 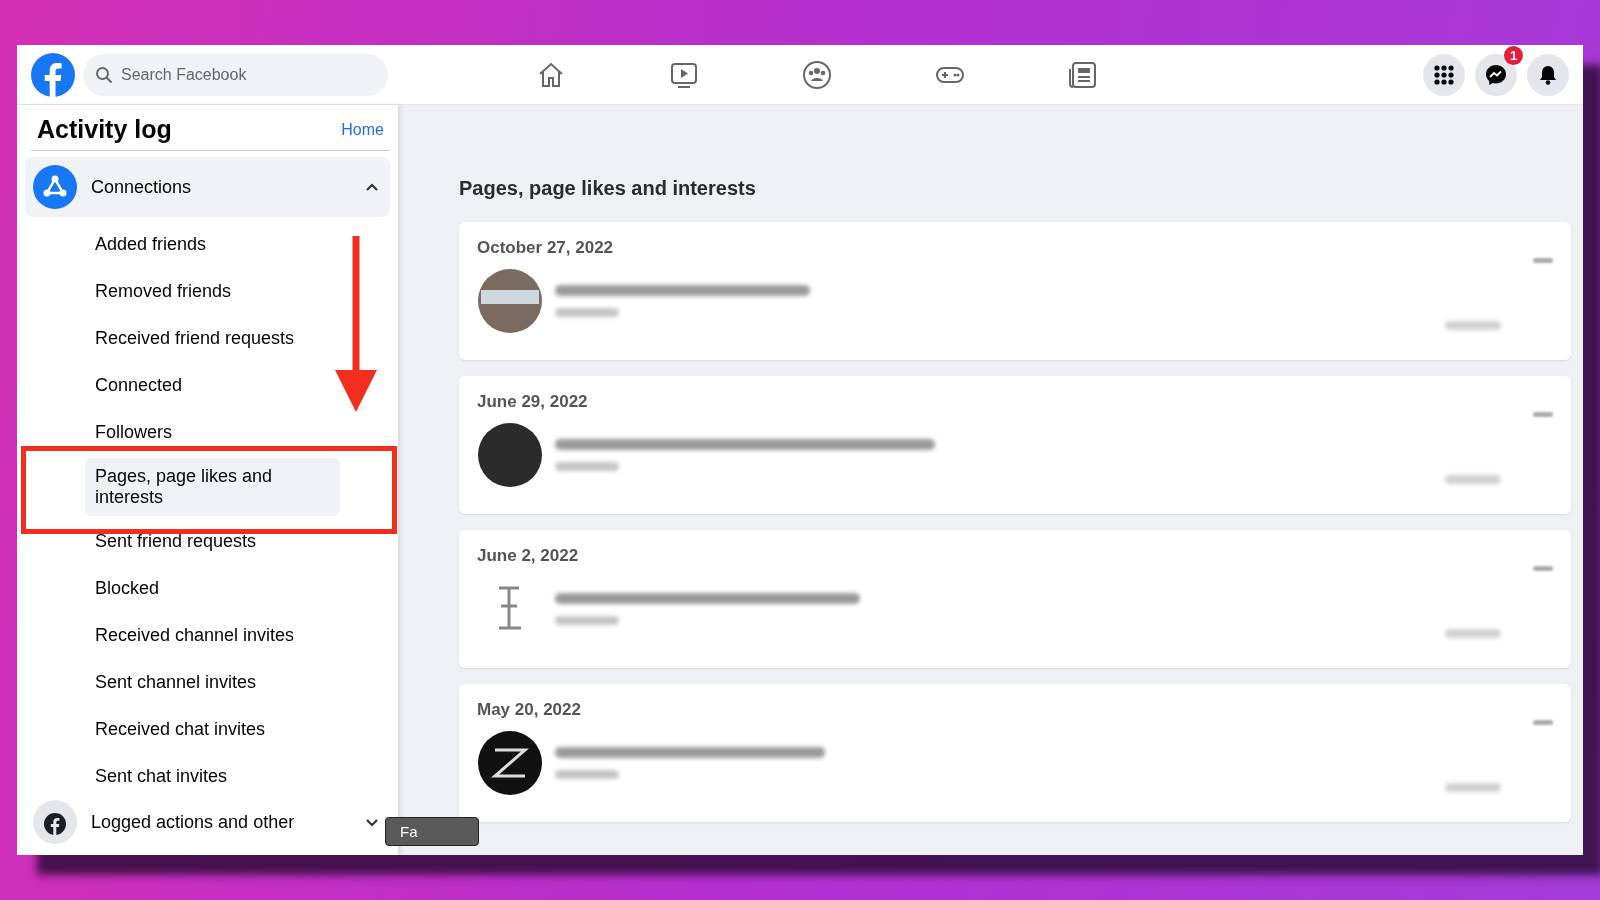 I want to click on section-heading: Pages, page likes and interests, so click(x=608, y=188).